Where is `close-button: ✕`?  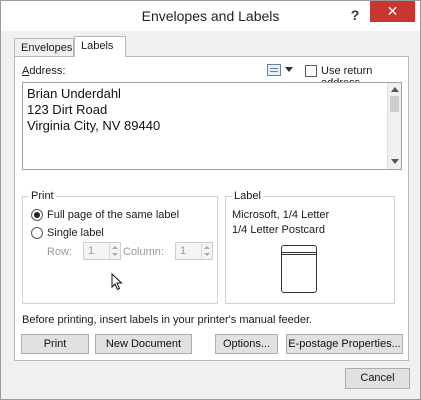
close-button: ✕ is located at coordinates (392, 11).